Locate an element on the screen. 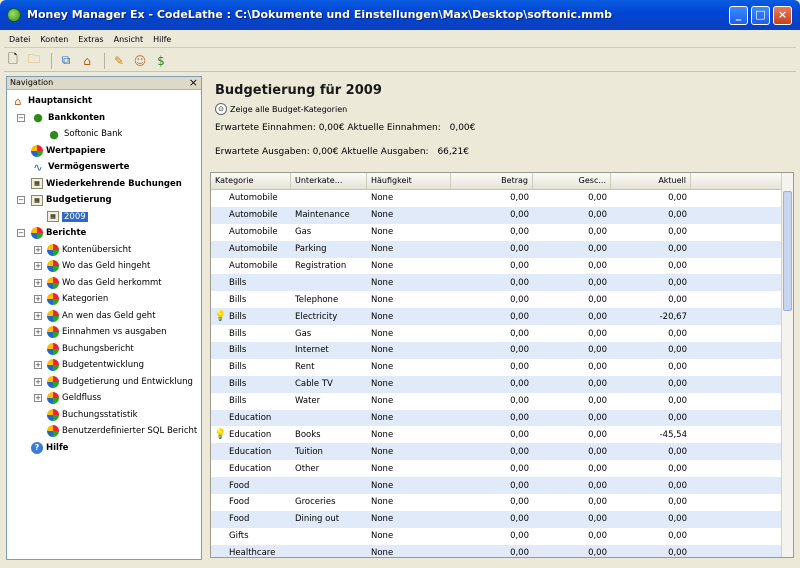  tree-node-report: + Wo das Geld hingeht is located at coordinates (104, 266).